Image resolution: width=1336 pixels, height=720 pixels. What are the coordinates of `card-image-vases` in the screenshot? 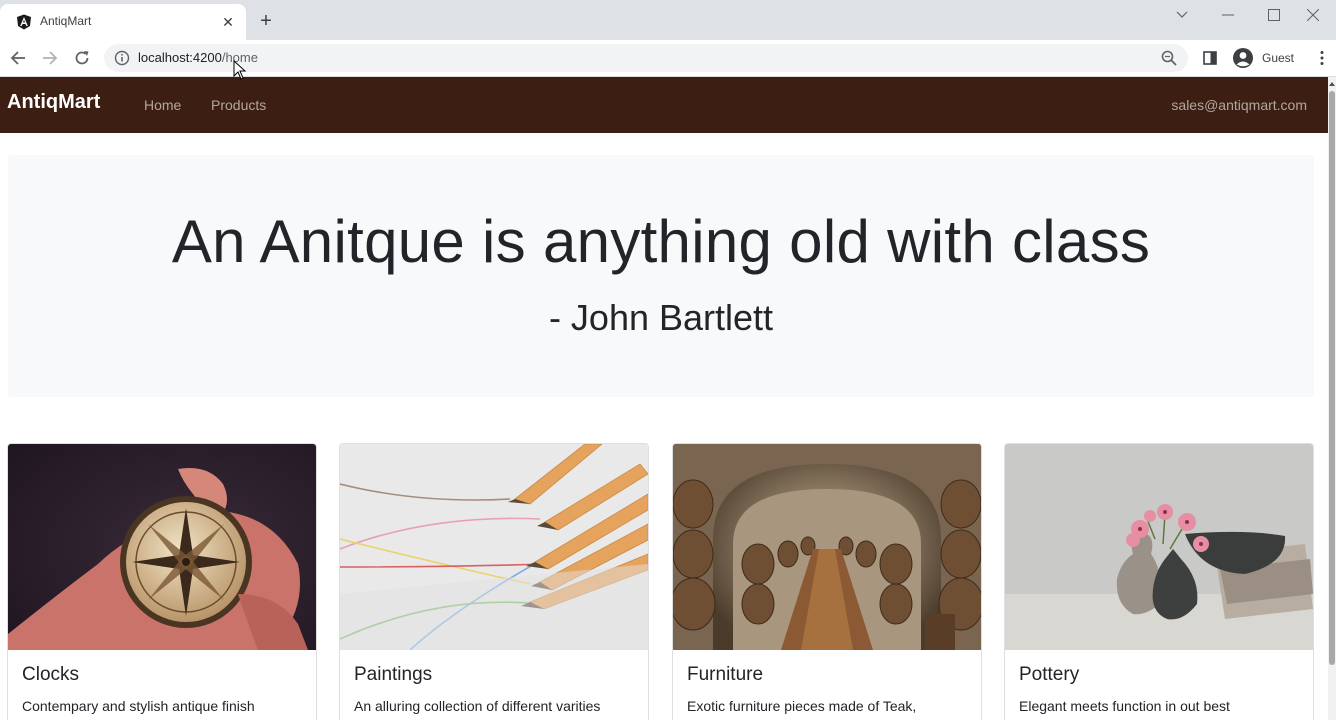 It's located at (1159, 547).